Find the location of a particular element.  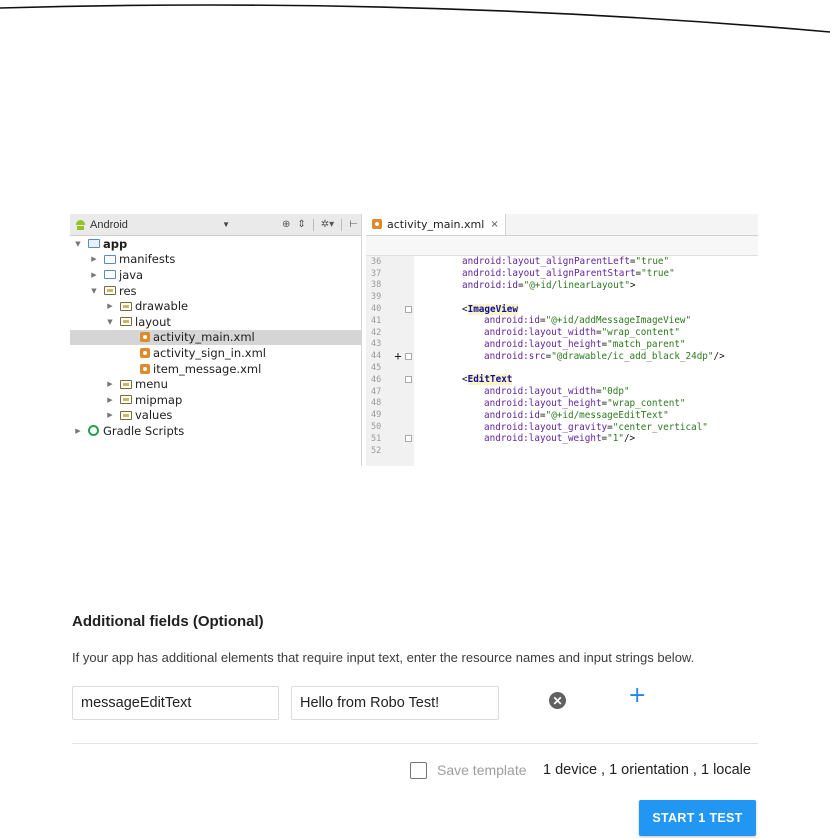

tree-item-item-message: item_message.xml is located at coordinates (215, 369).